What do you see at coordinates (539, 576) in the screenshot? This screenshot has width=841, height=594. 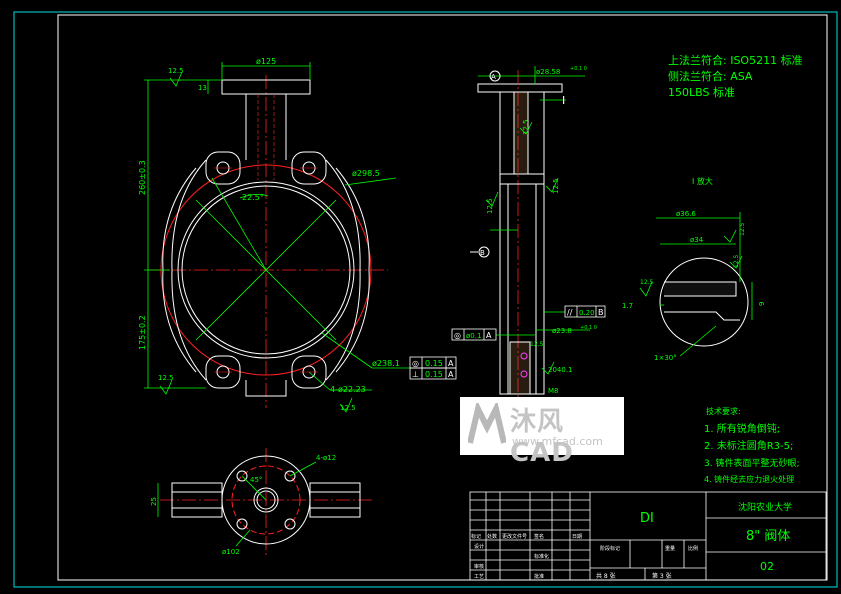 I see `tb-approve: 批准` at bounding box center [539, 576].